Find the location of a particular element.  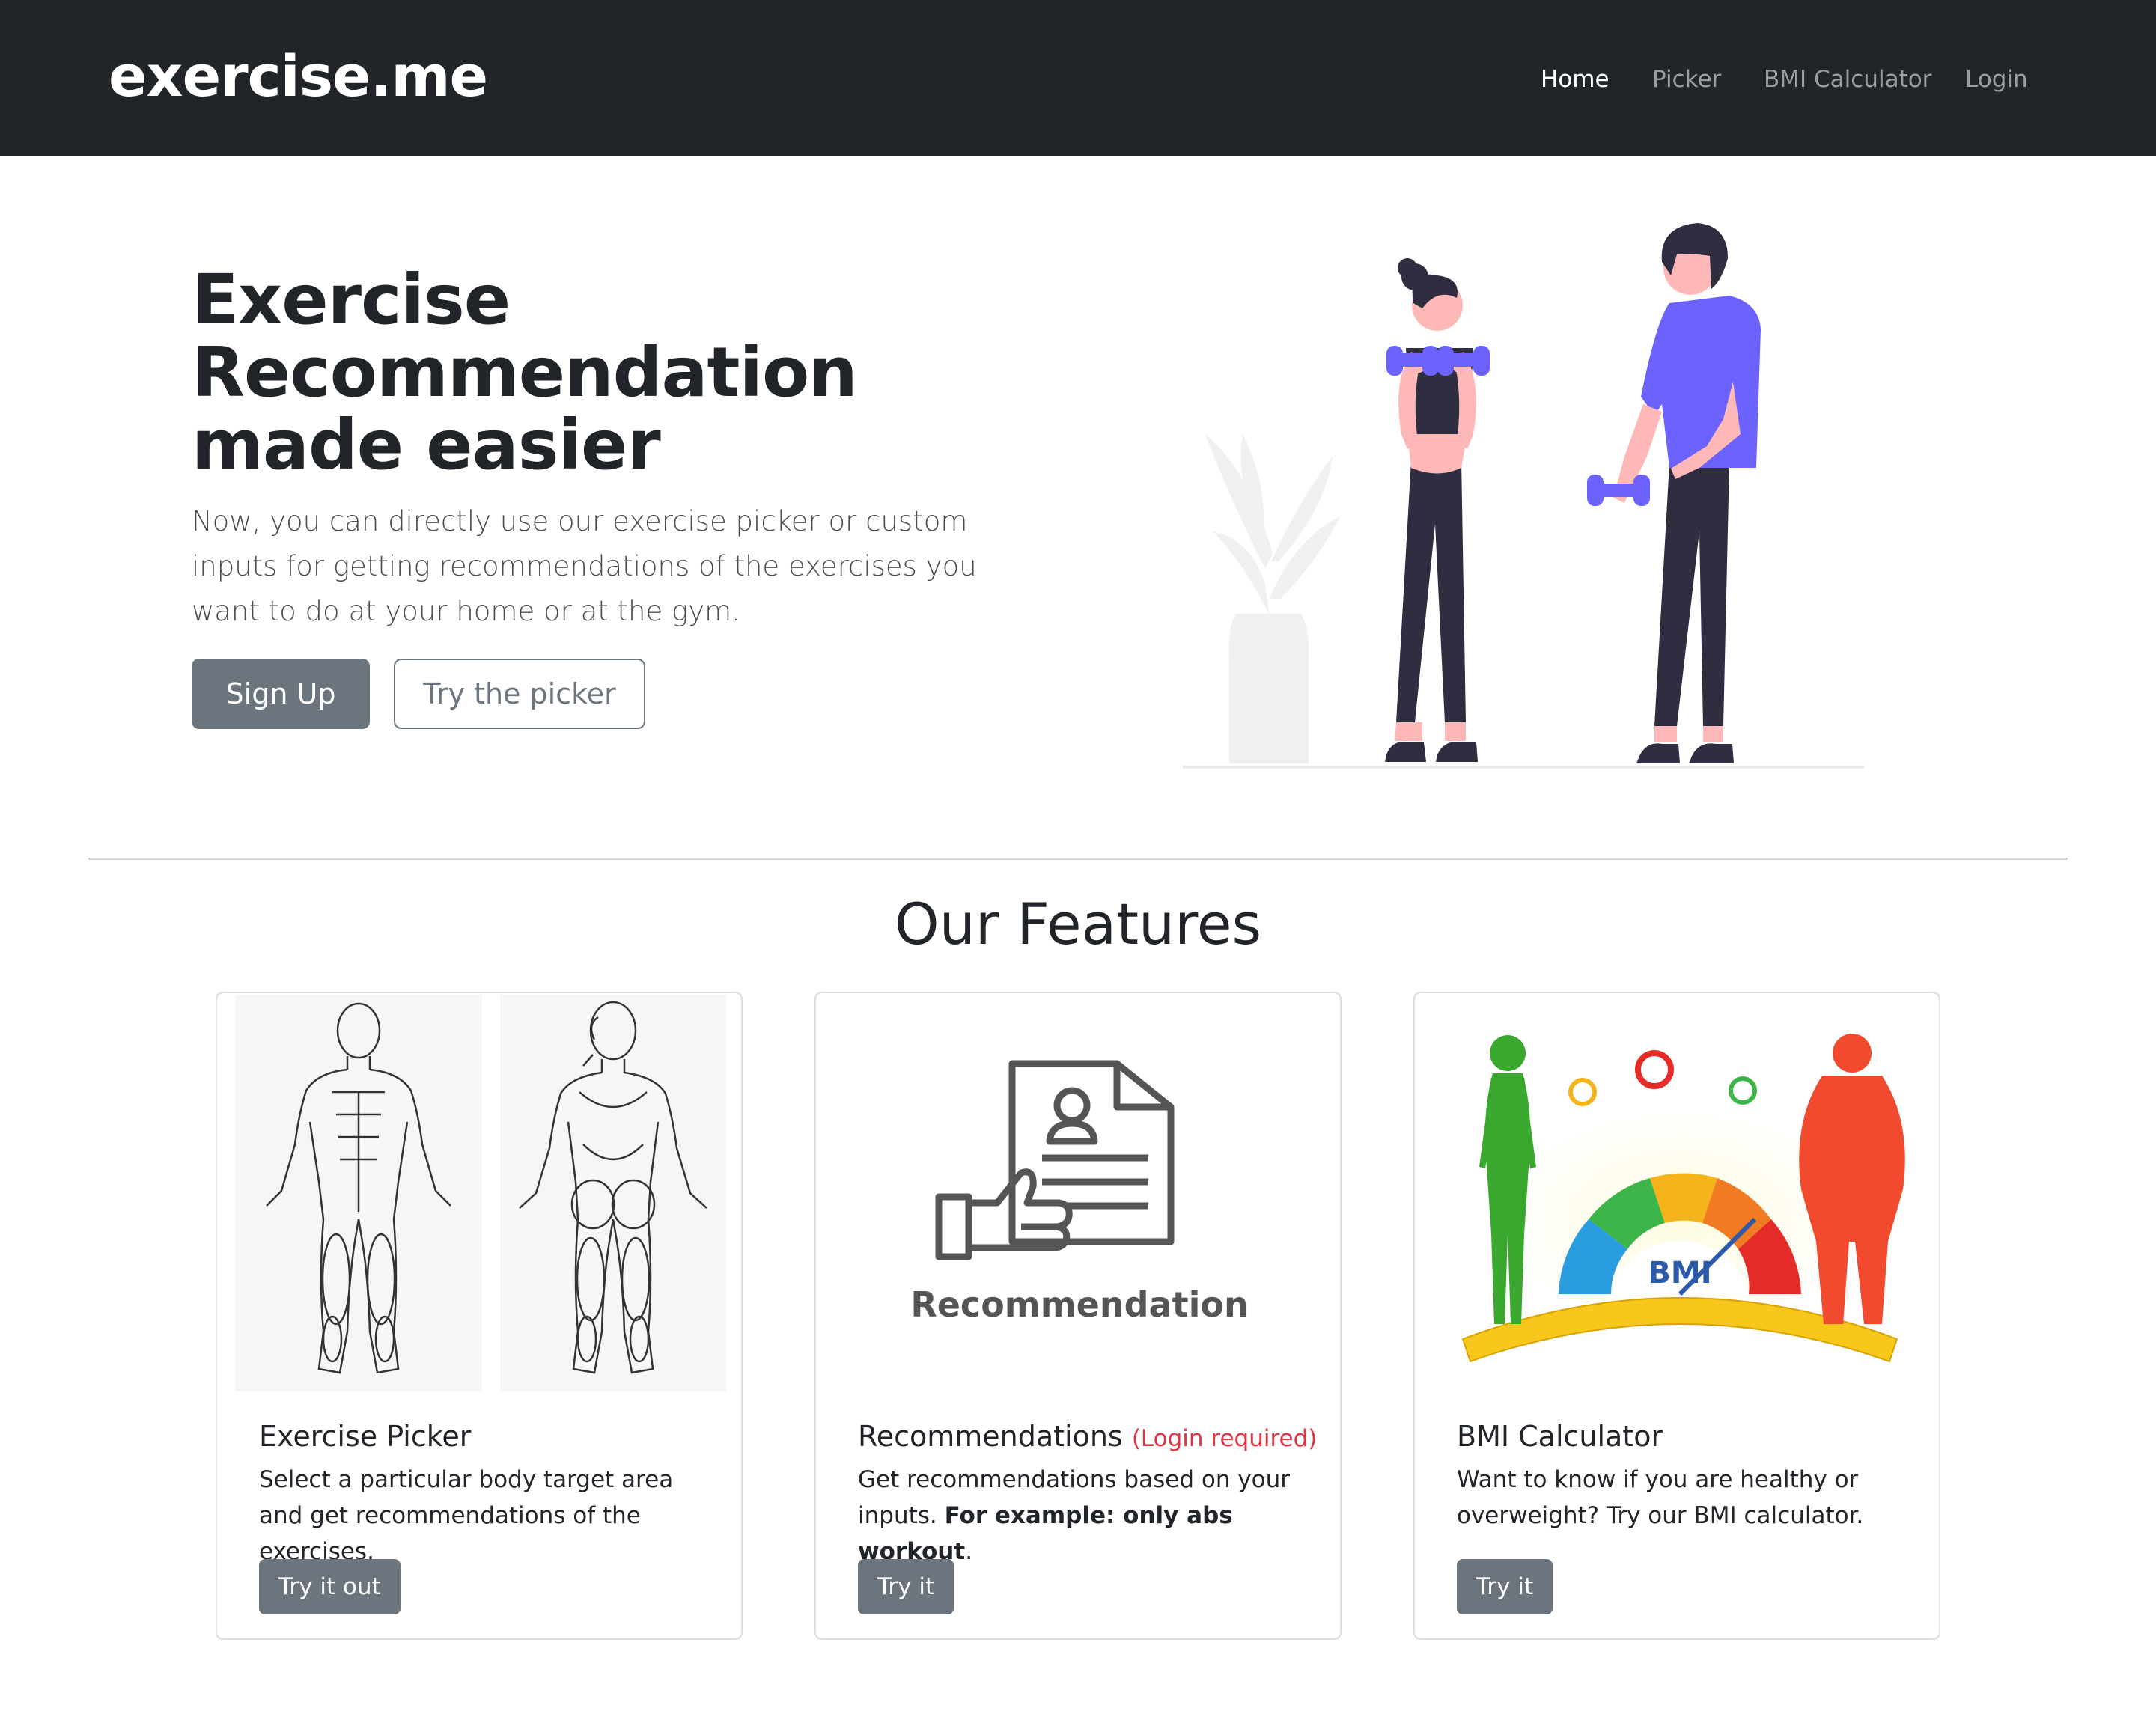

nav-bmi-calculator: BMI Calculator is located at coordinates (1847, 79).